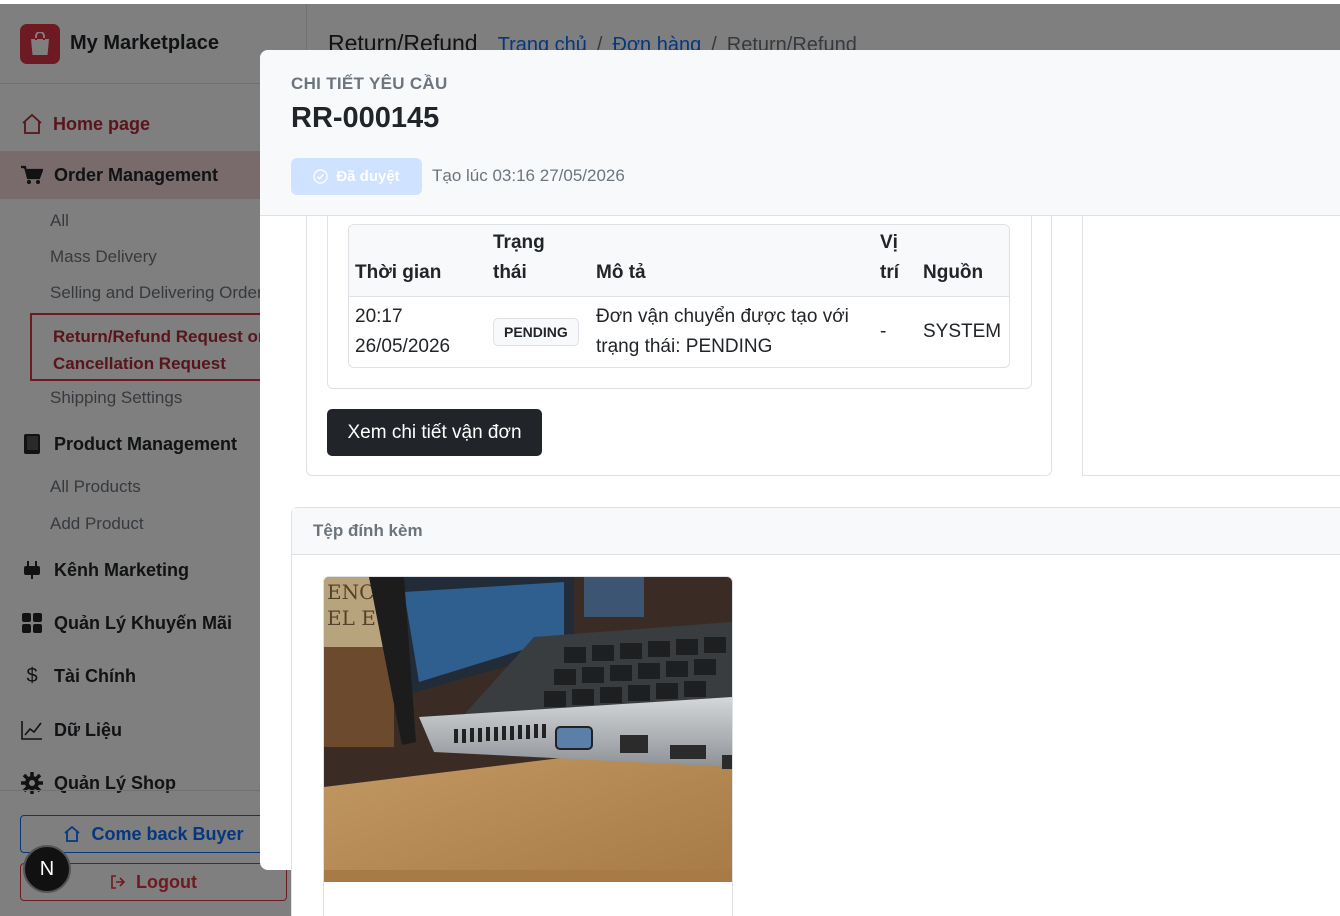 This screenshot has height=916, width=1340. Describe the element at coordinates (321, 176) in the screenshot. I see `check-circle-icon` at that location.